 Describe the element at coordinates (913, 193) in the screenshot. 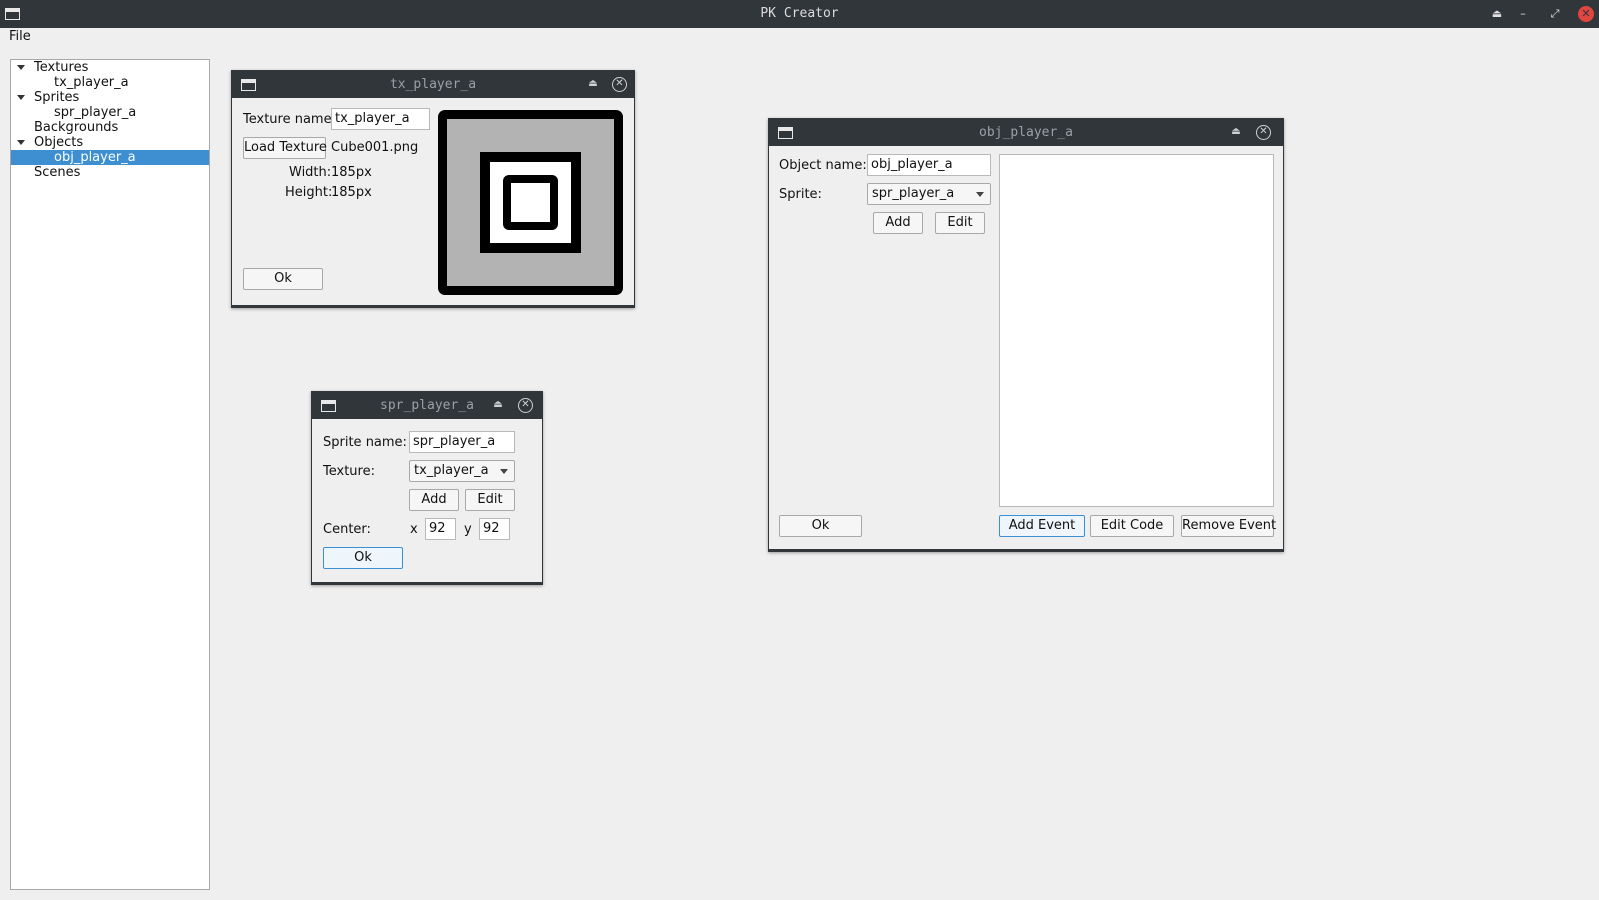

I see `sprite-combo-value: spr_player_a` at that location.